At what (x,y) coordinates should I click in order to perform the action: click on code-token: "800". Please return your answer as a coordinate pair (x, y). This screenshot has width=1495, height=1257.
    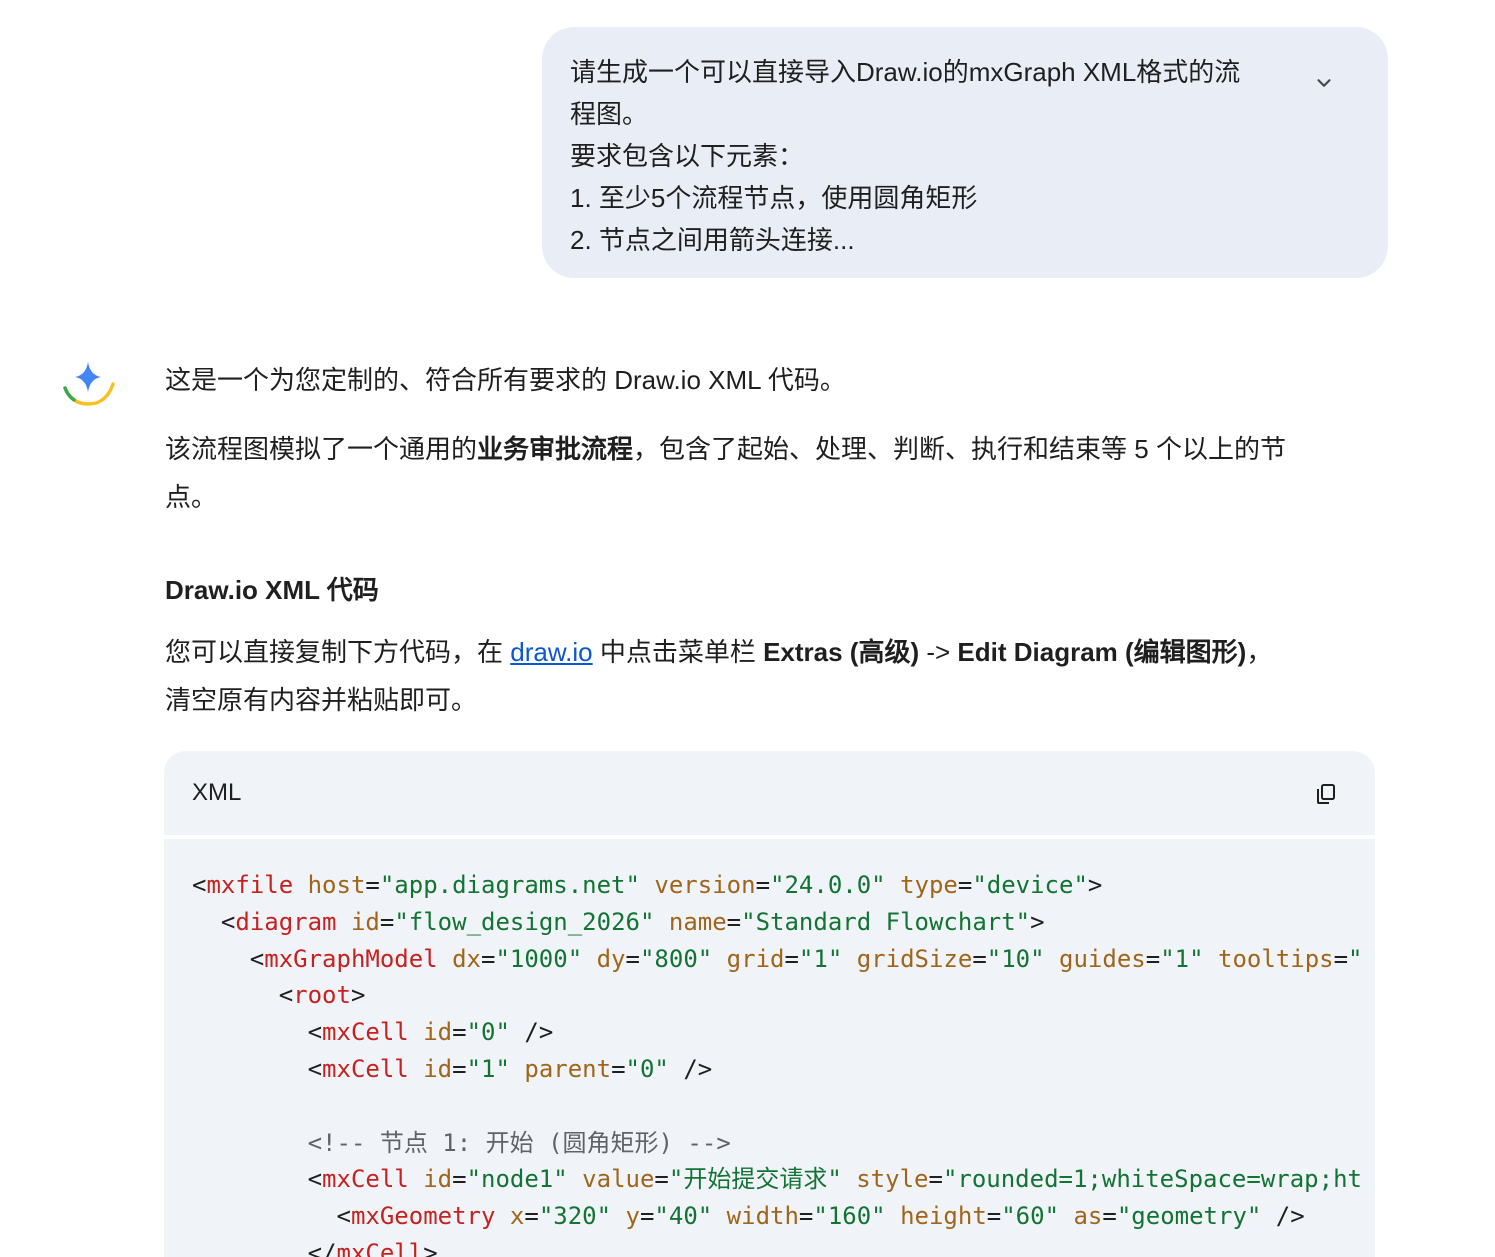
    Looking at the image, I should click on (676, 958).